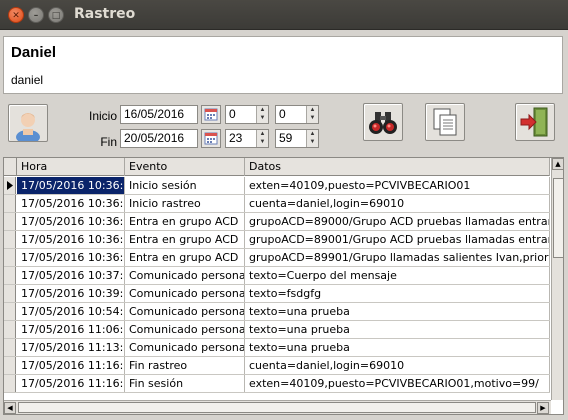  What do you see at coordinates (185, 383) in the screenshot?
I see `cell-evento: Fin sesión` at bounding box center [185, 383].